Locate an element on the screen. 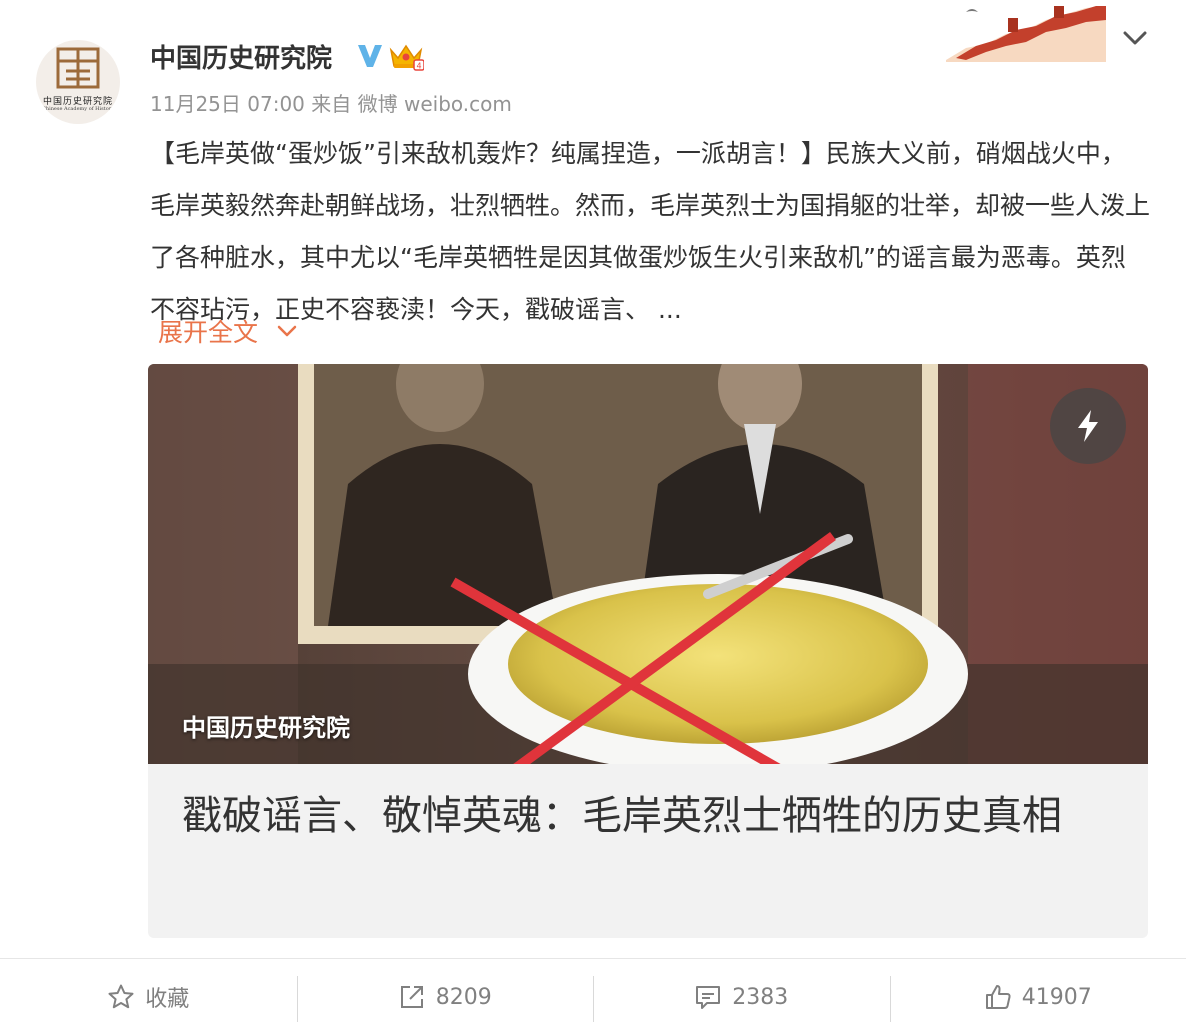 Image resolution: width=1186 pixels, height=1034 pixels. comment-count: 2383 is located at coordinates (760, 997).